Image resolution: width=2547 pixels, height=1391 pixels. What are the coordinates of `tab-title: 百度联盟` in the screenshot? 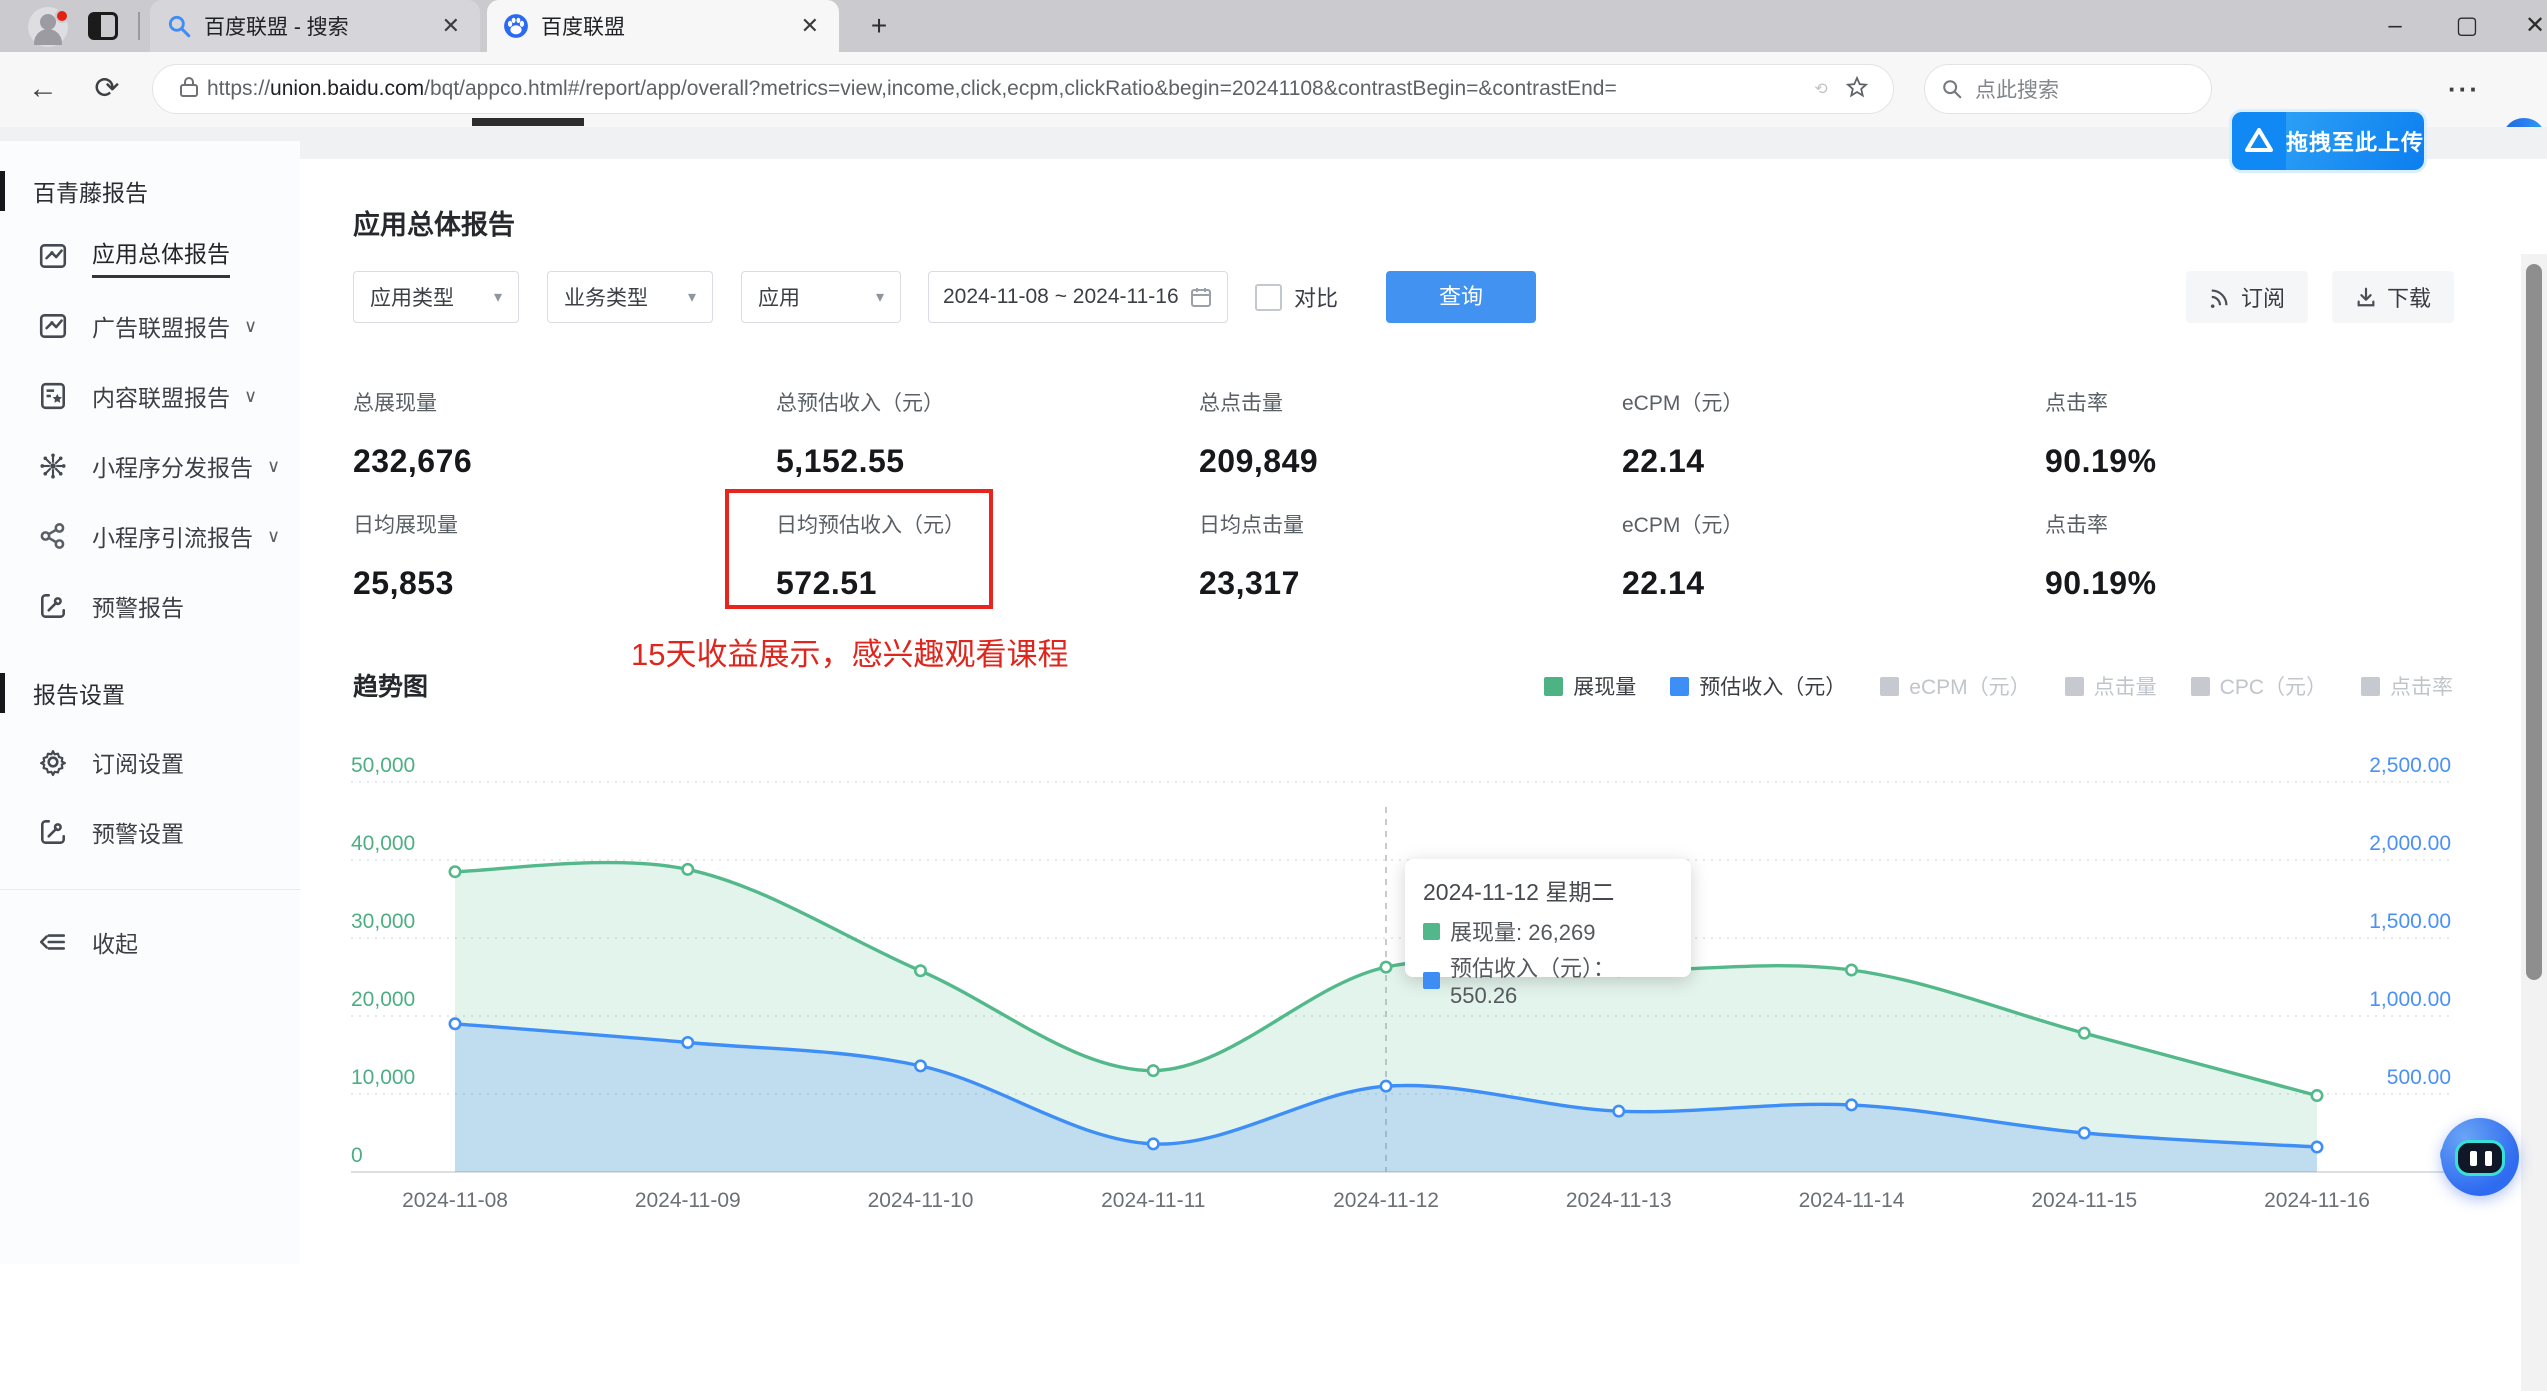 It's located at (583, 27).